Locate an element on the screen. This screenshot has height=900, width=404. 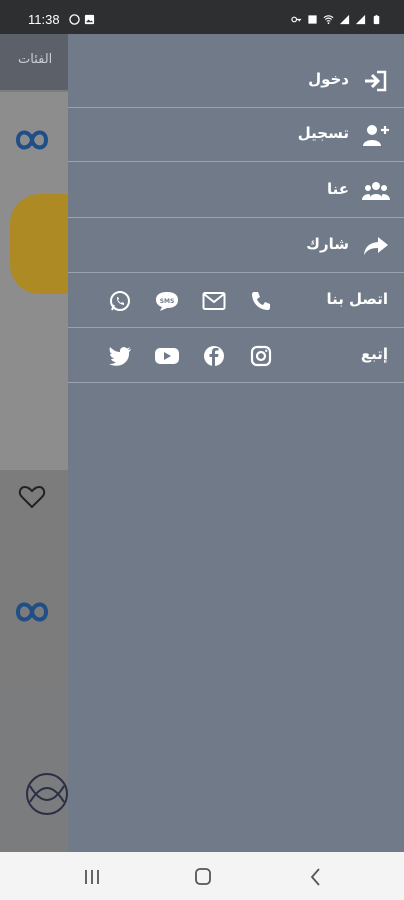
signal-2-icon is located at coordinates (360, 19).